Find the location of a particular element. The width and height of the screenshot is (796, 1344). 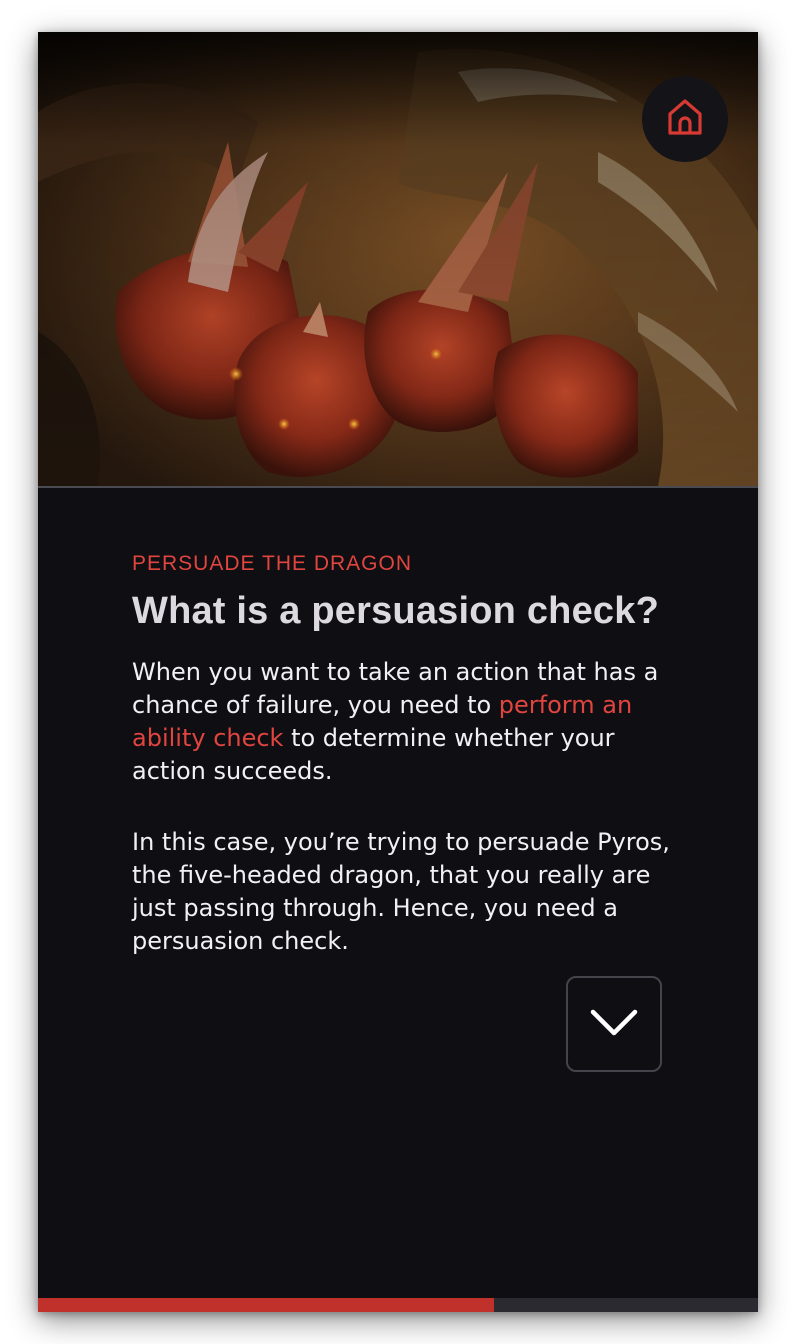

next-button is located at coordinates (614, 1024).